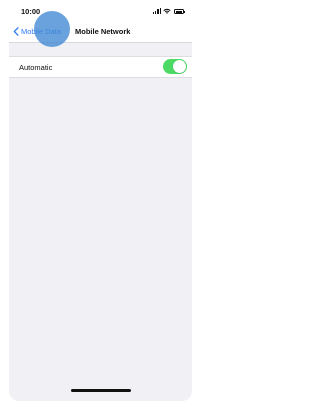  Describe the element at coordinates (103, 31) in the screenshot. I see `page-title: Mobile Network` at that location.